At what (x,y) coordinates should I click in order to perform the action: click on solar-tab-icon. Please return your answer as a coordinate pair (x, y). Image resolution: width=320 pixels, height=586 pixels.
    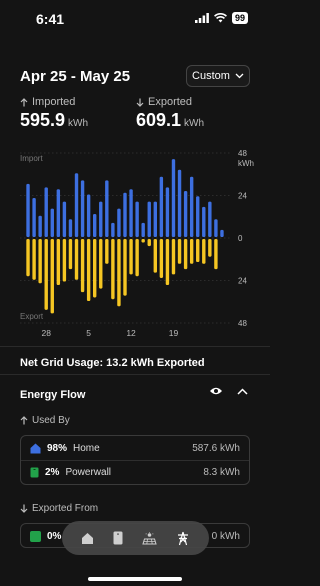
    Looking at the image, I should click on (149, 538).